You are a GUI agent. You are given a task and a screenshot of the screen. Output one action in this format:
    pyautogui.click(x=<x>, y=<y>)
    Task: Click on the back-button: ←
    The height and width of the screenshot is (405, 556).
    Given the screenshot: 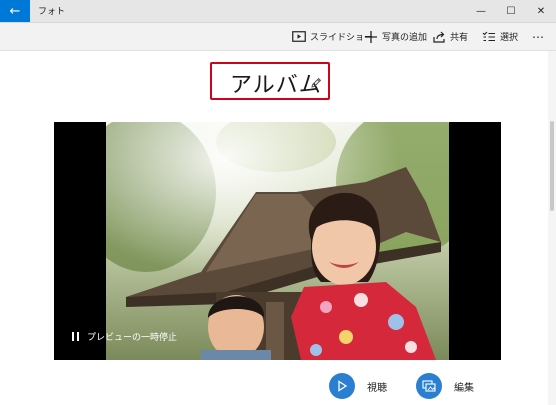 What is the action you would take?
    pyautogui.click(x=15, y=11)
    